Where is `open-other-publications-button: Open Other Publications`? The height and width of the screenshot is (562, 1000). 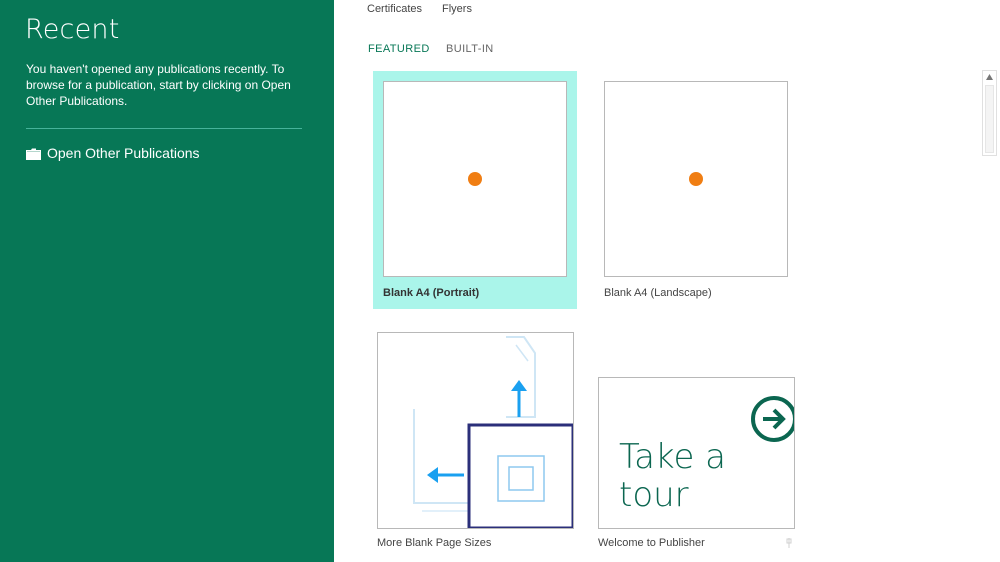 open-other-publications-button: Open Other Publications is located at coordinates (113, 153).